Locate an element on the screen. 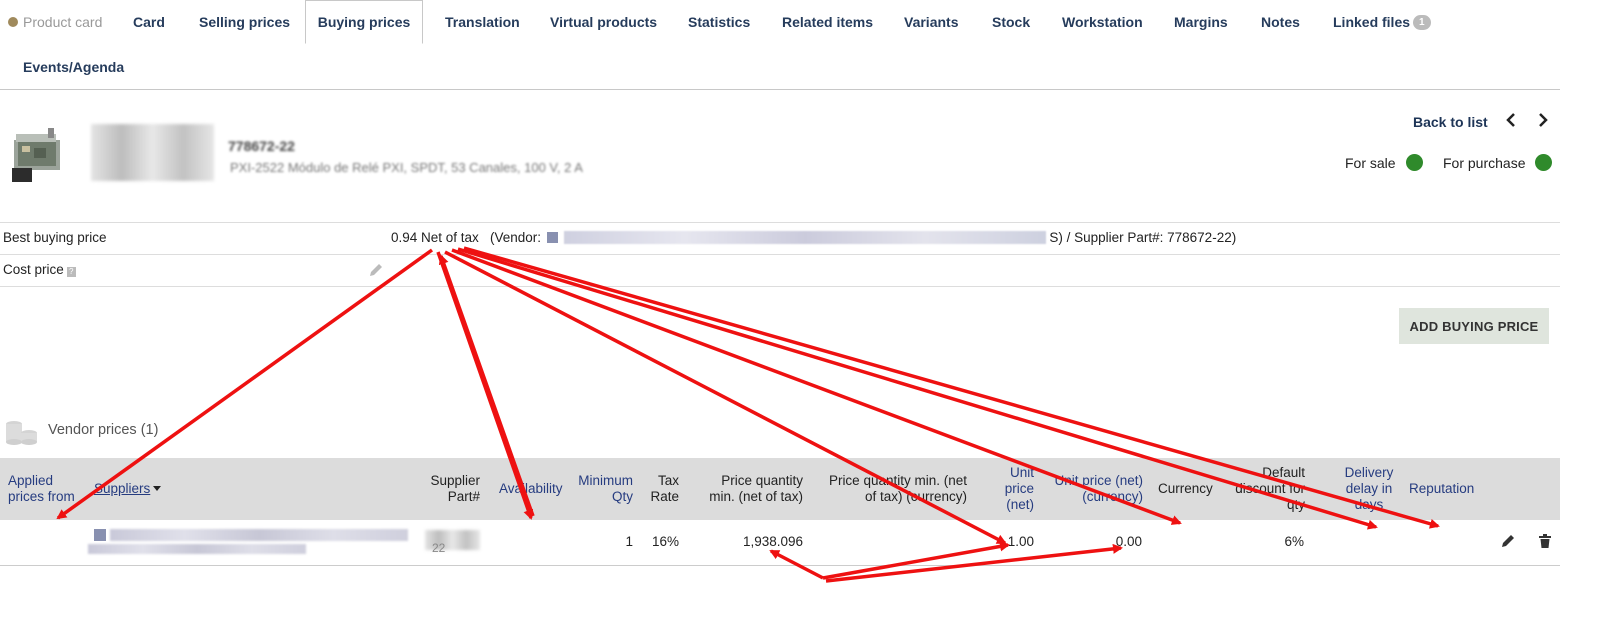 This screenshot has width=1605, height=622. col-reputation: Reputation is located at coordinates (1441, 489).